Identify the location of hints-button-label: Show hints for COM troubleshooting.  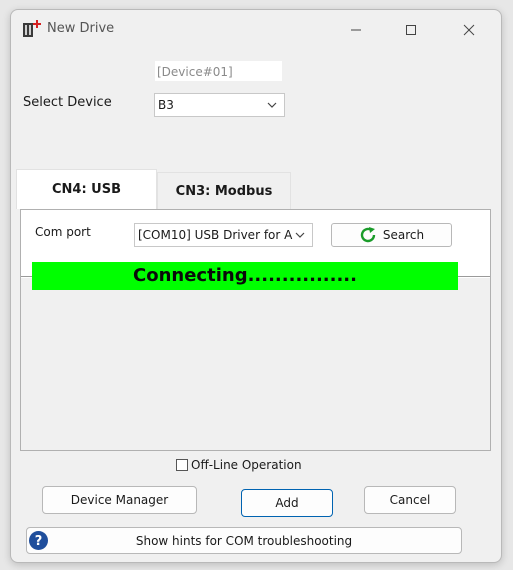
(244, 541).